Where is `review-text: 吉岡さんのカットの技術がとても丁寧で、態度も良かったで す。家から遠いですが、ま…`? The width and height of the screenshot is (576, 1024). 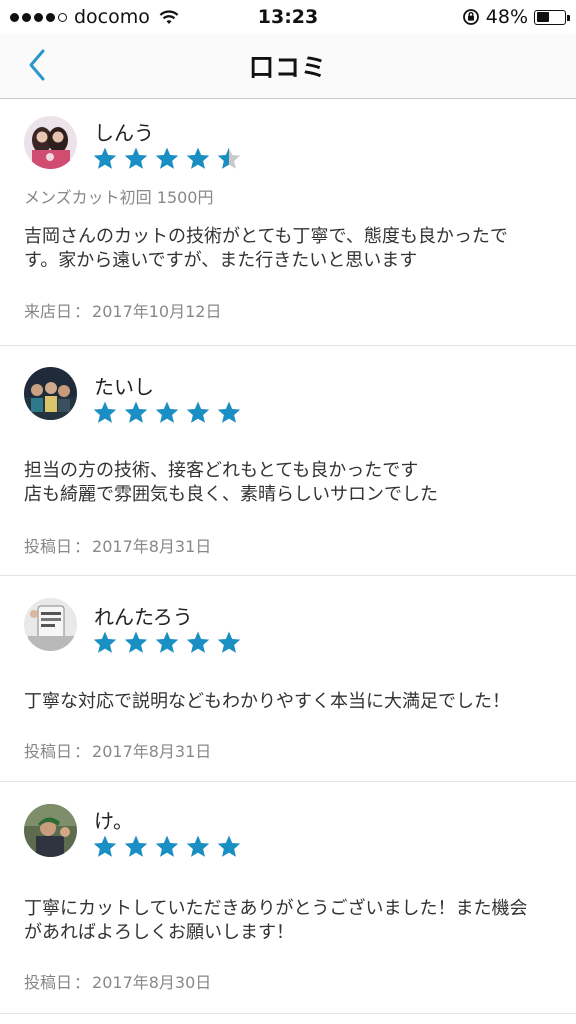 review-text: 吉岡さんのカットの技術がとても丁寧で、態度も良かったで す。家から遠いですが、ま… is located at coordinates (285, 249).